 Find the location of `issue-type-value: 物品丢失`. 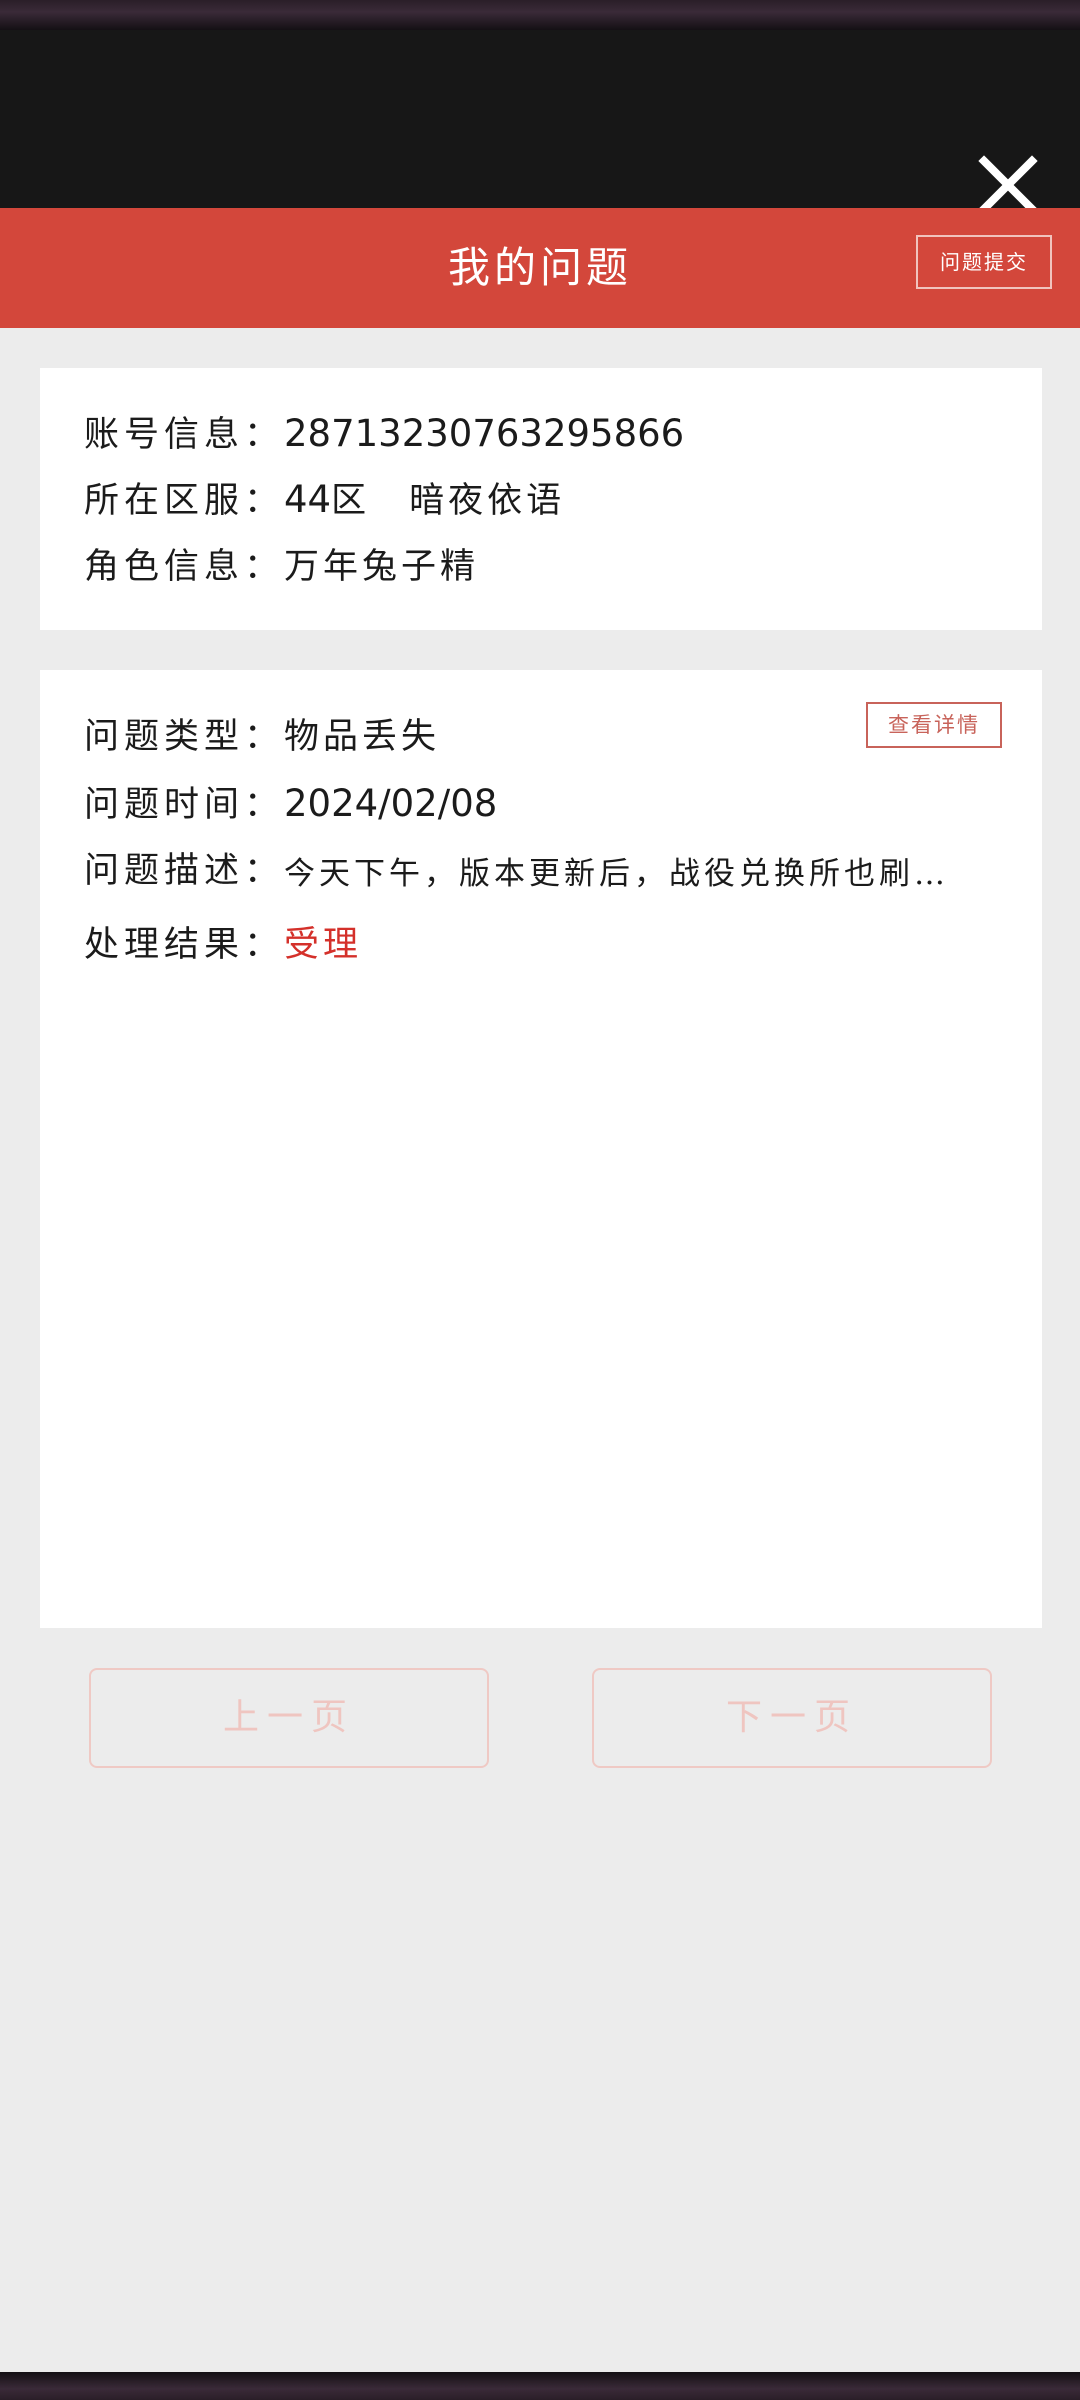

issue-type-value: 物品丢失 is located at coordinates (362, 737).